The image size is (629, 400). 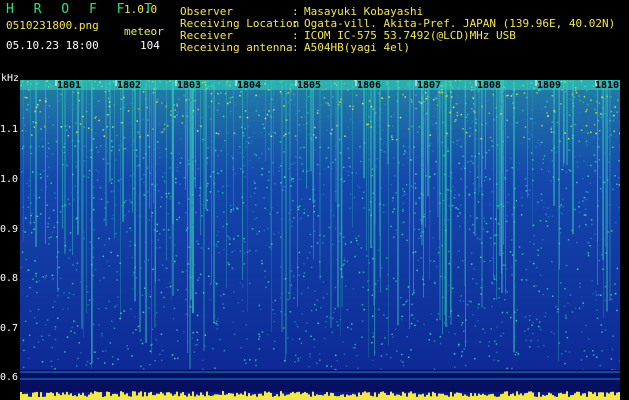 What do you see at coordinates (129, 85) in the screenshot?
I see `x-tick-label: 1802` at bounding box center [129, 85].